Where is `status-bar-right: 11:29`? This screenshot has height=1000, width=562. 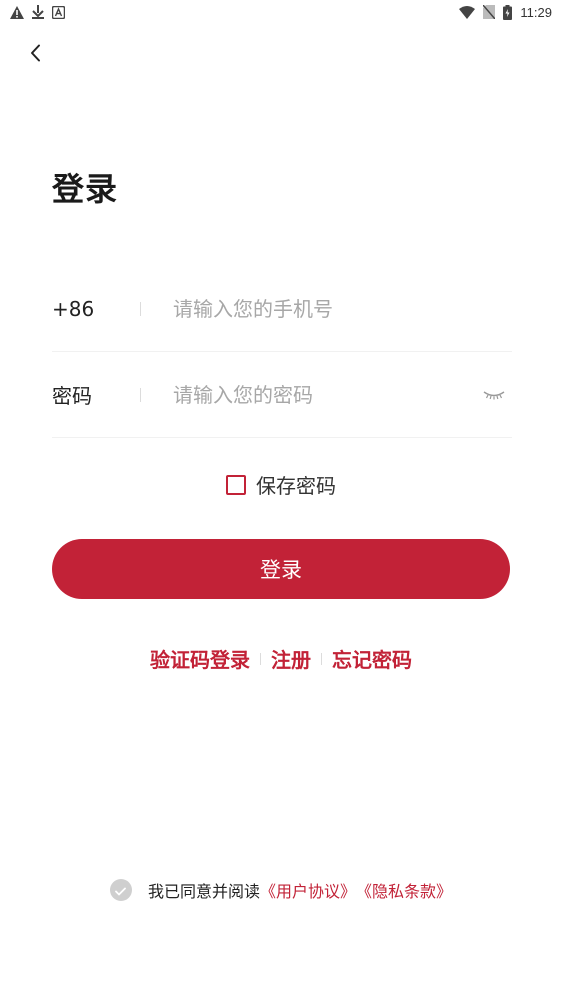 status-bar-right: 11:29 is located at coordinates (505, 12).